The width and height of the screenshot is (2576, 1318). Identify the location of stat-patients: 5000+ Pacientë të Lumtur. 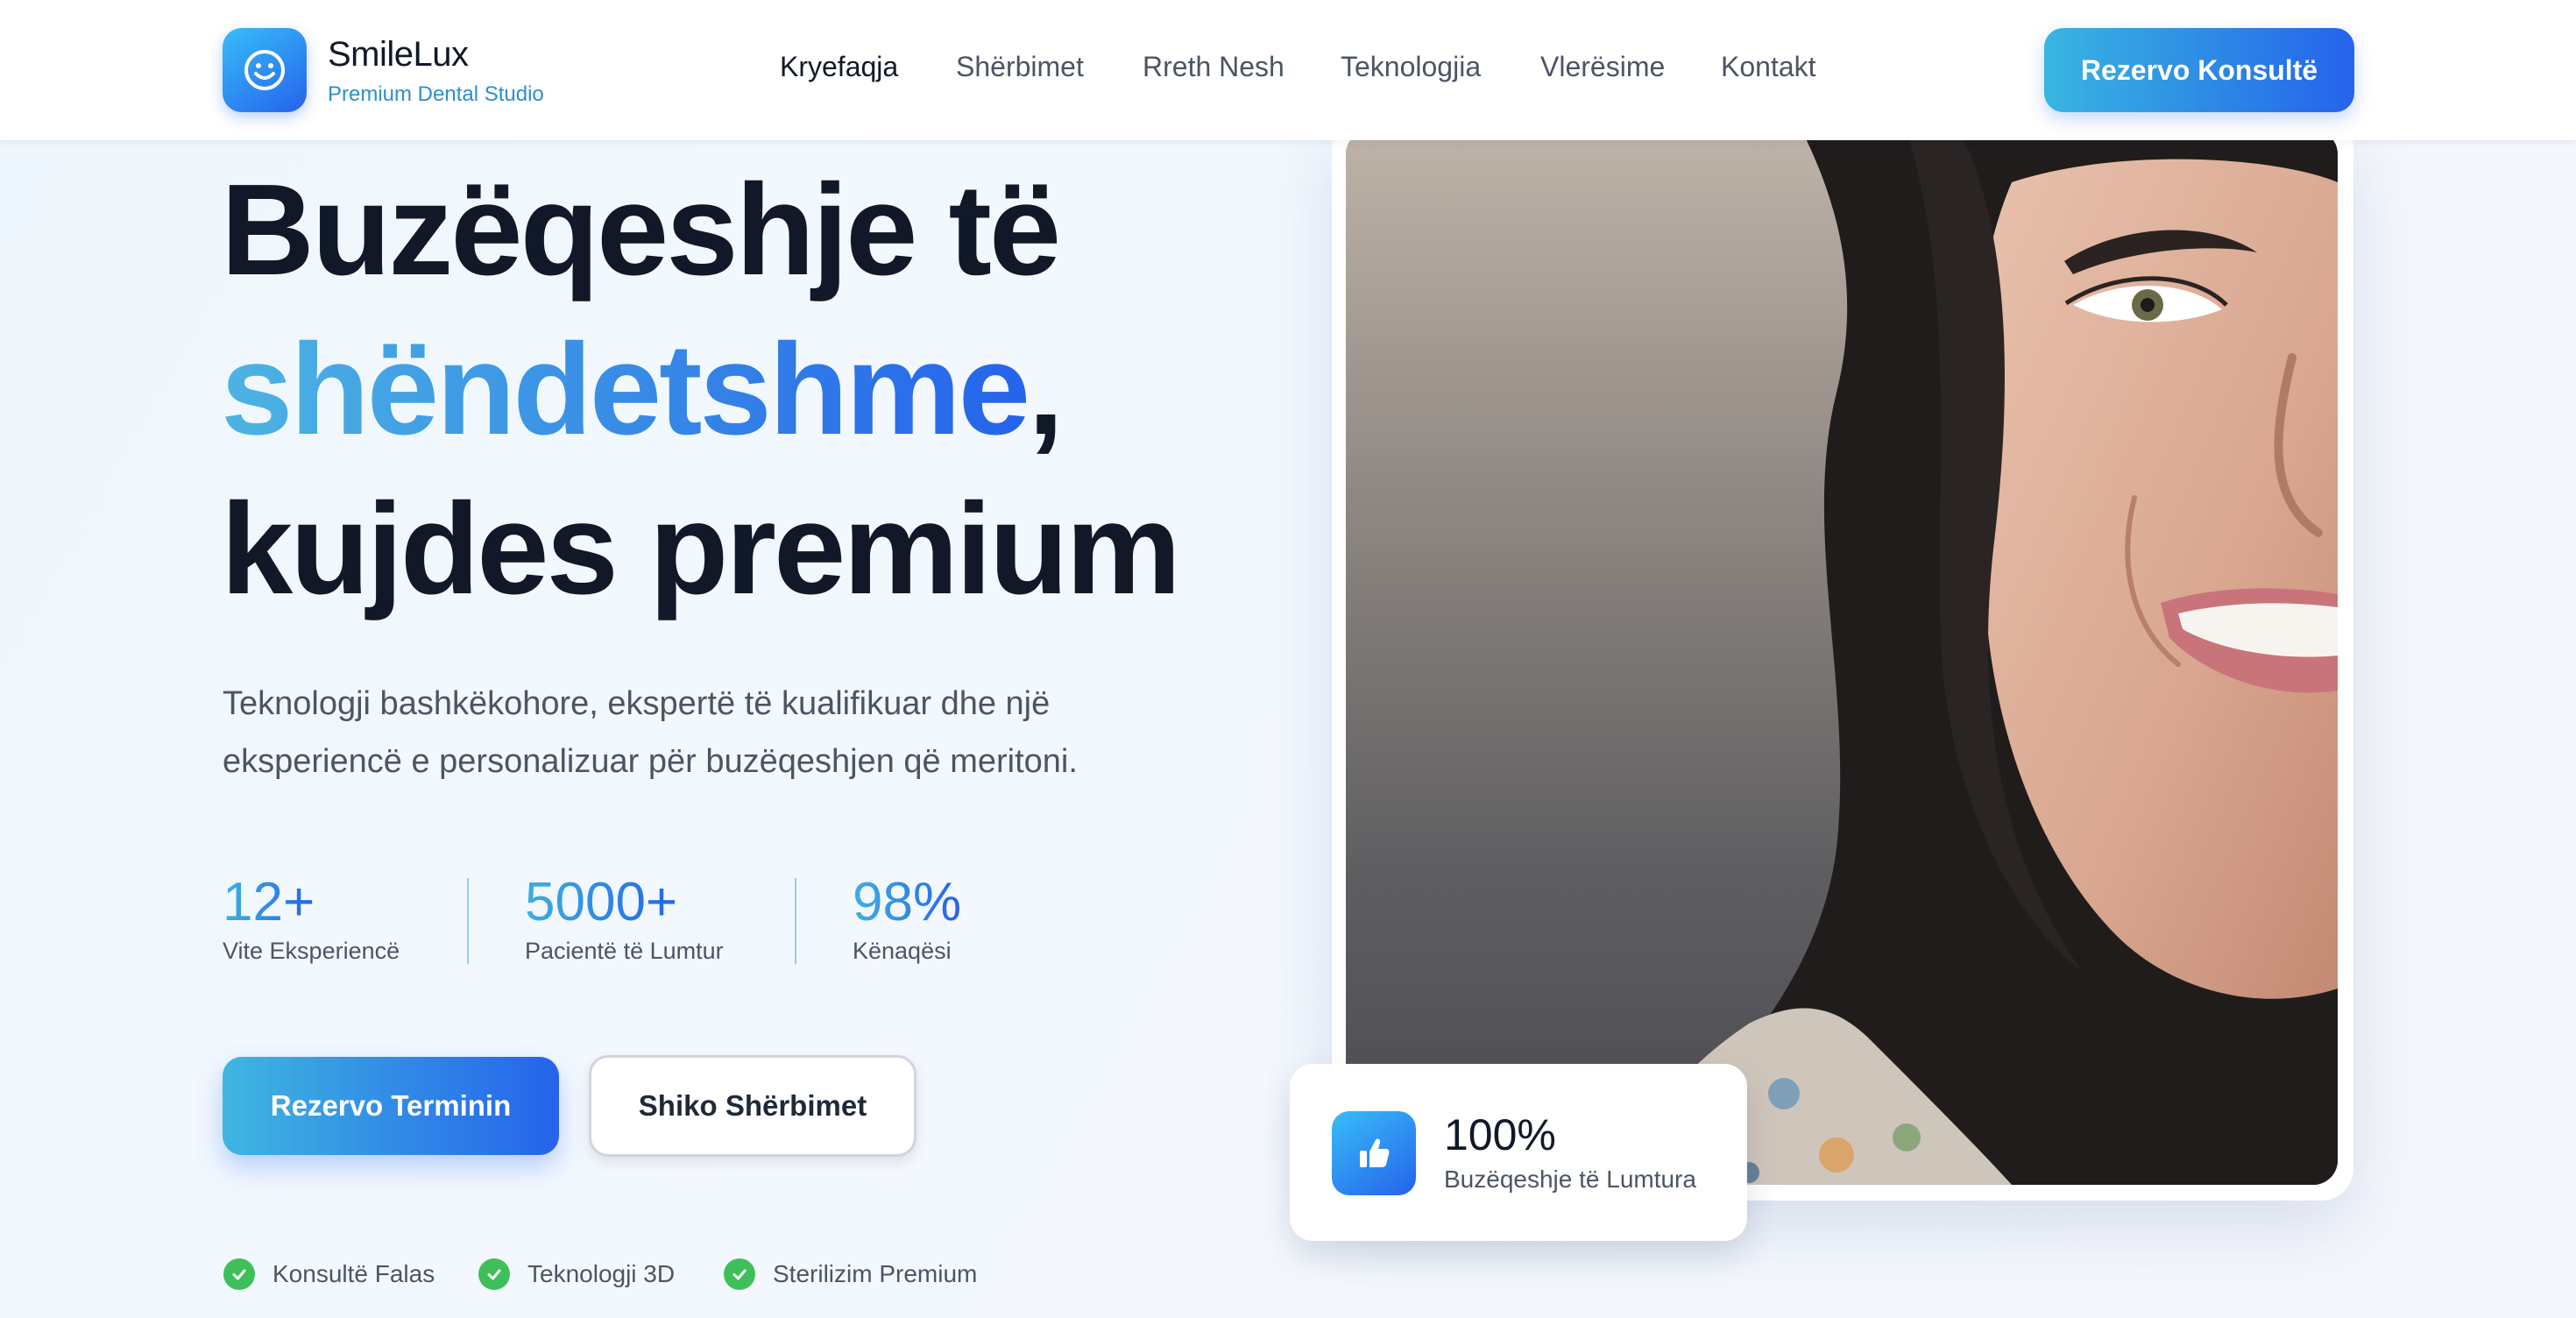
(624, 918).